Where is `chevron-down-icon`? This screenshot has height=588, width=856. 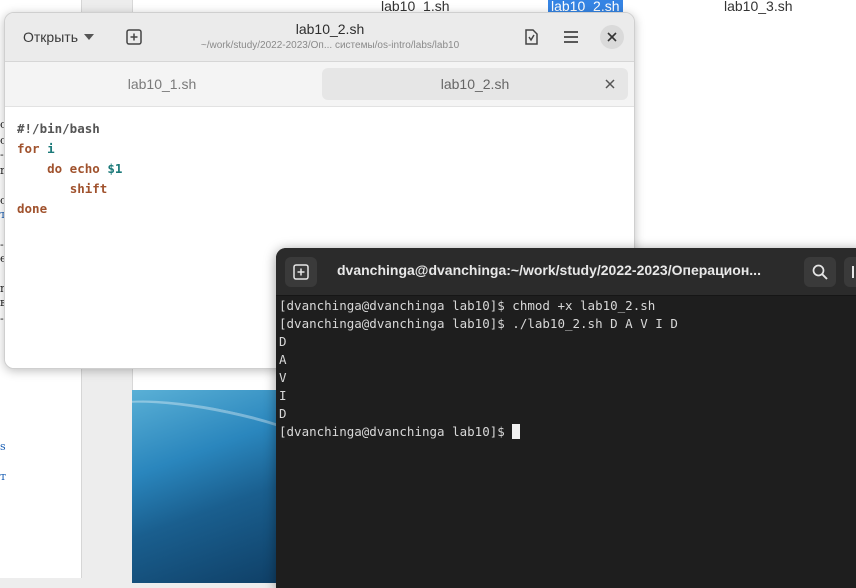 chevron-down-icon is located at coordinates (88, 37).